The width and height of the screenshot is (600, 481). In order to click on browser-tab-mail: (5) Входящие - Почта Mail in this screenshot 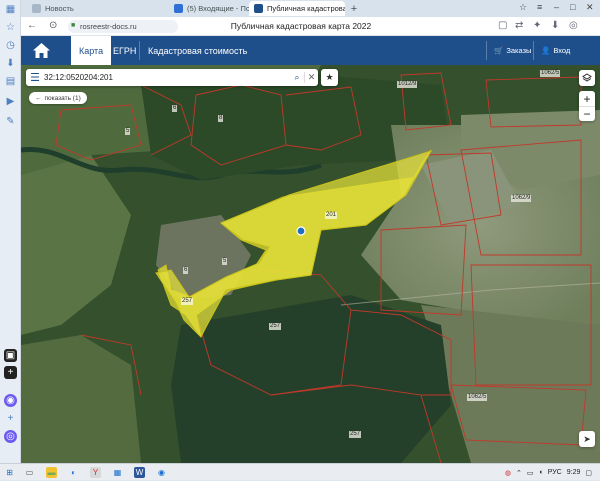, I will do `click(209, 8)`.